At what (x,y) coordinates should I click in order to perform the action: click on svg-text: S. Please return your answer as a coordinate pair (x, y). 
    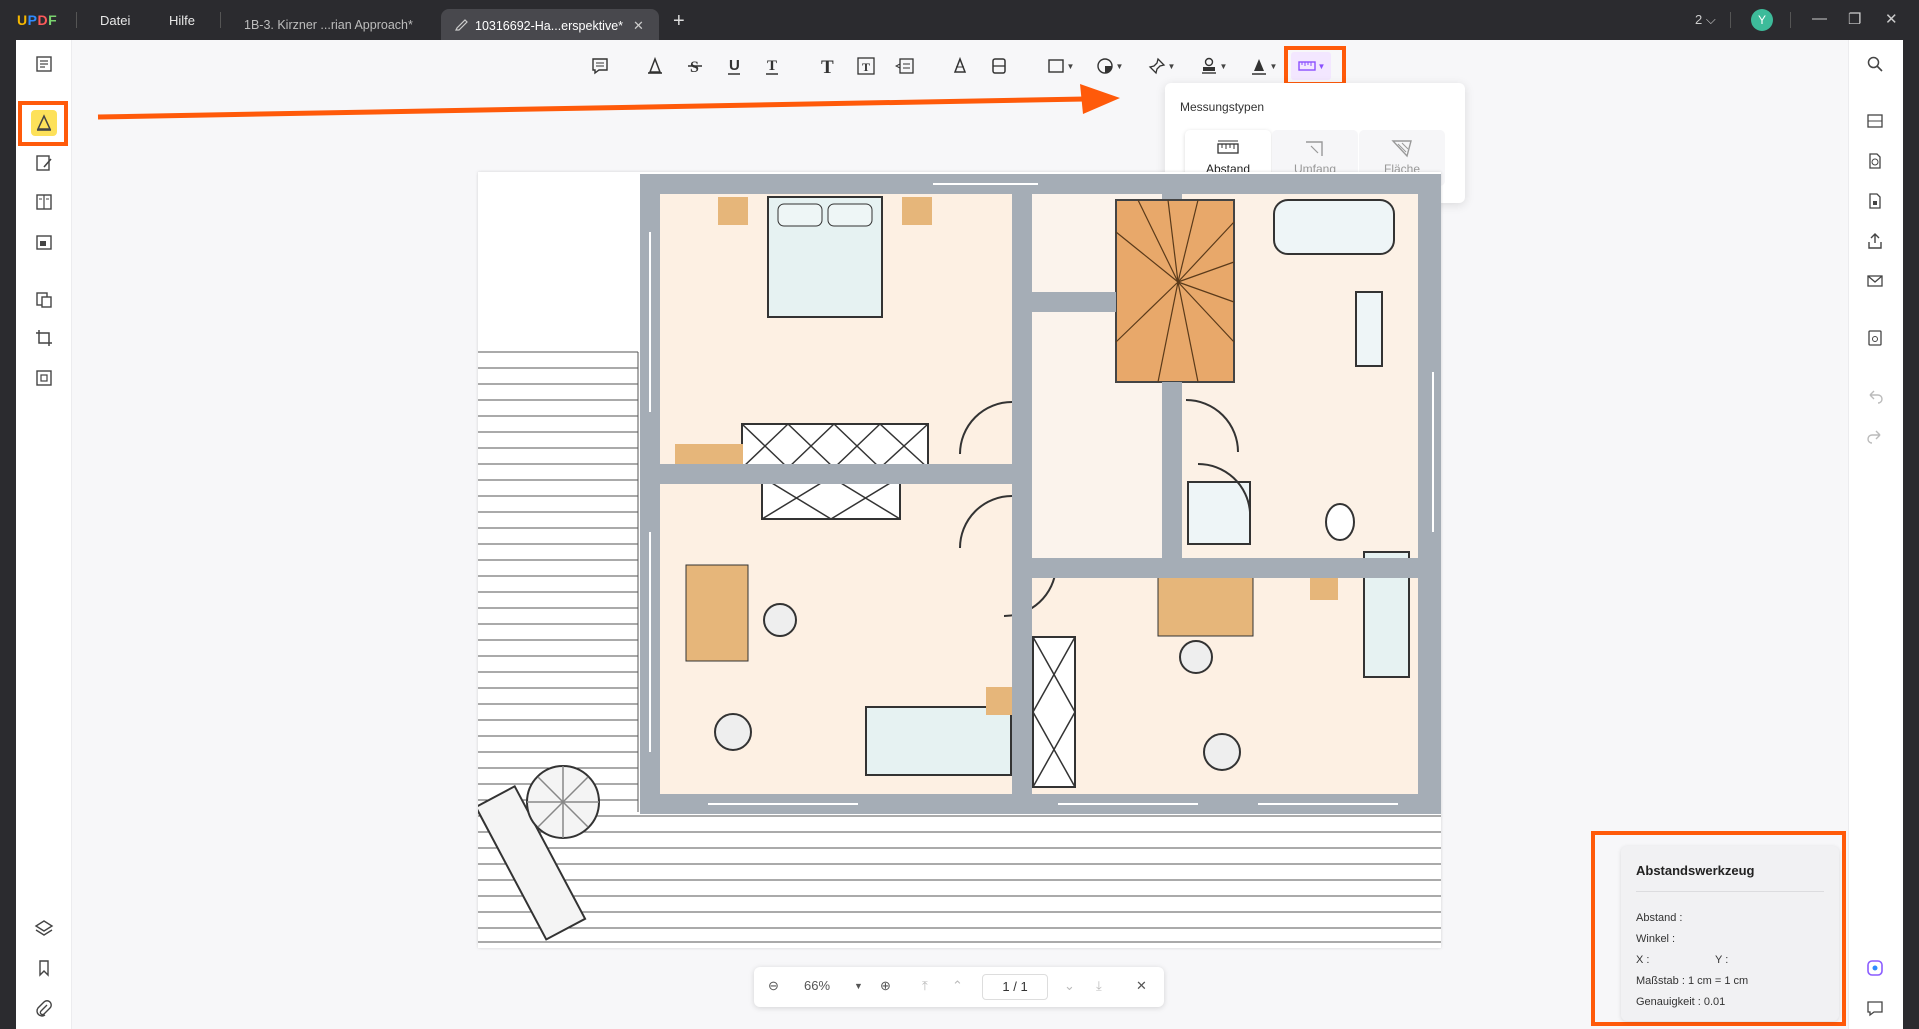
    Looking at the image, I should click on (694, 67).